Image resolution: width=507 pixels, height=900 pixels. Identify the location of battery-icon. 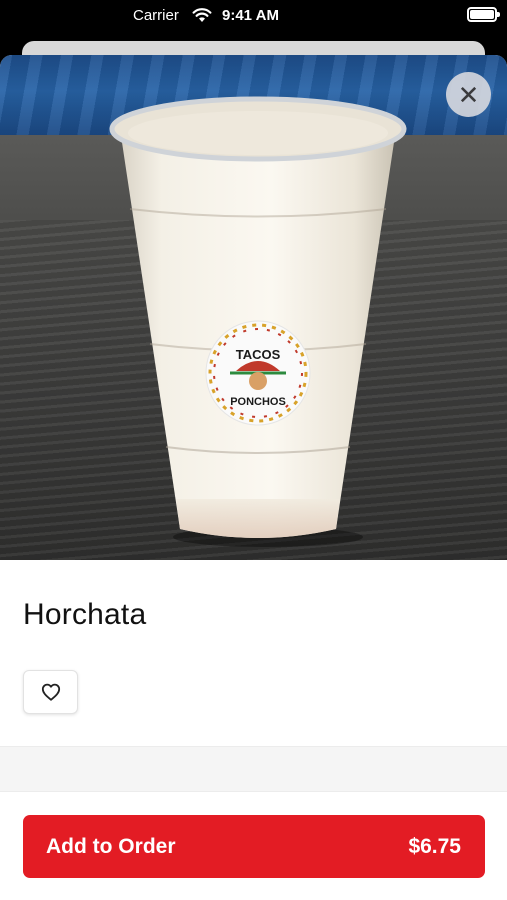
(483, 14).